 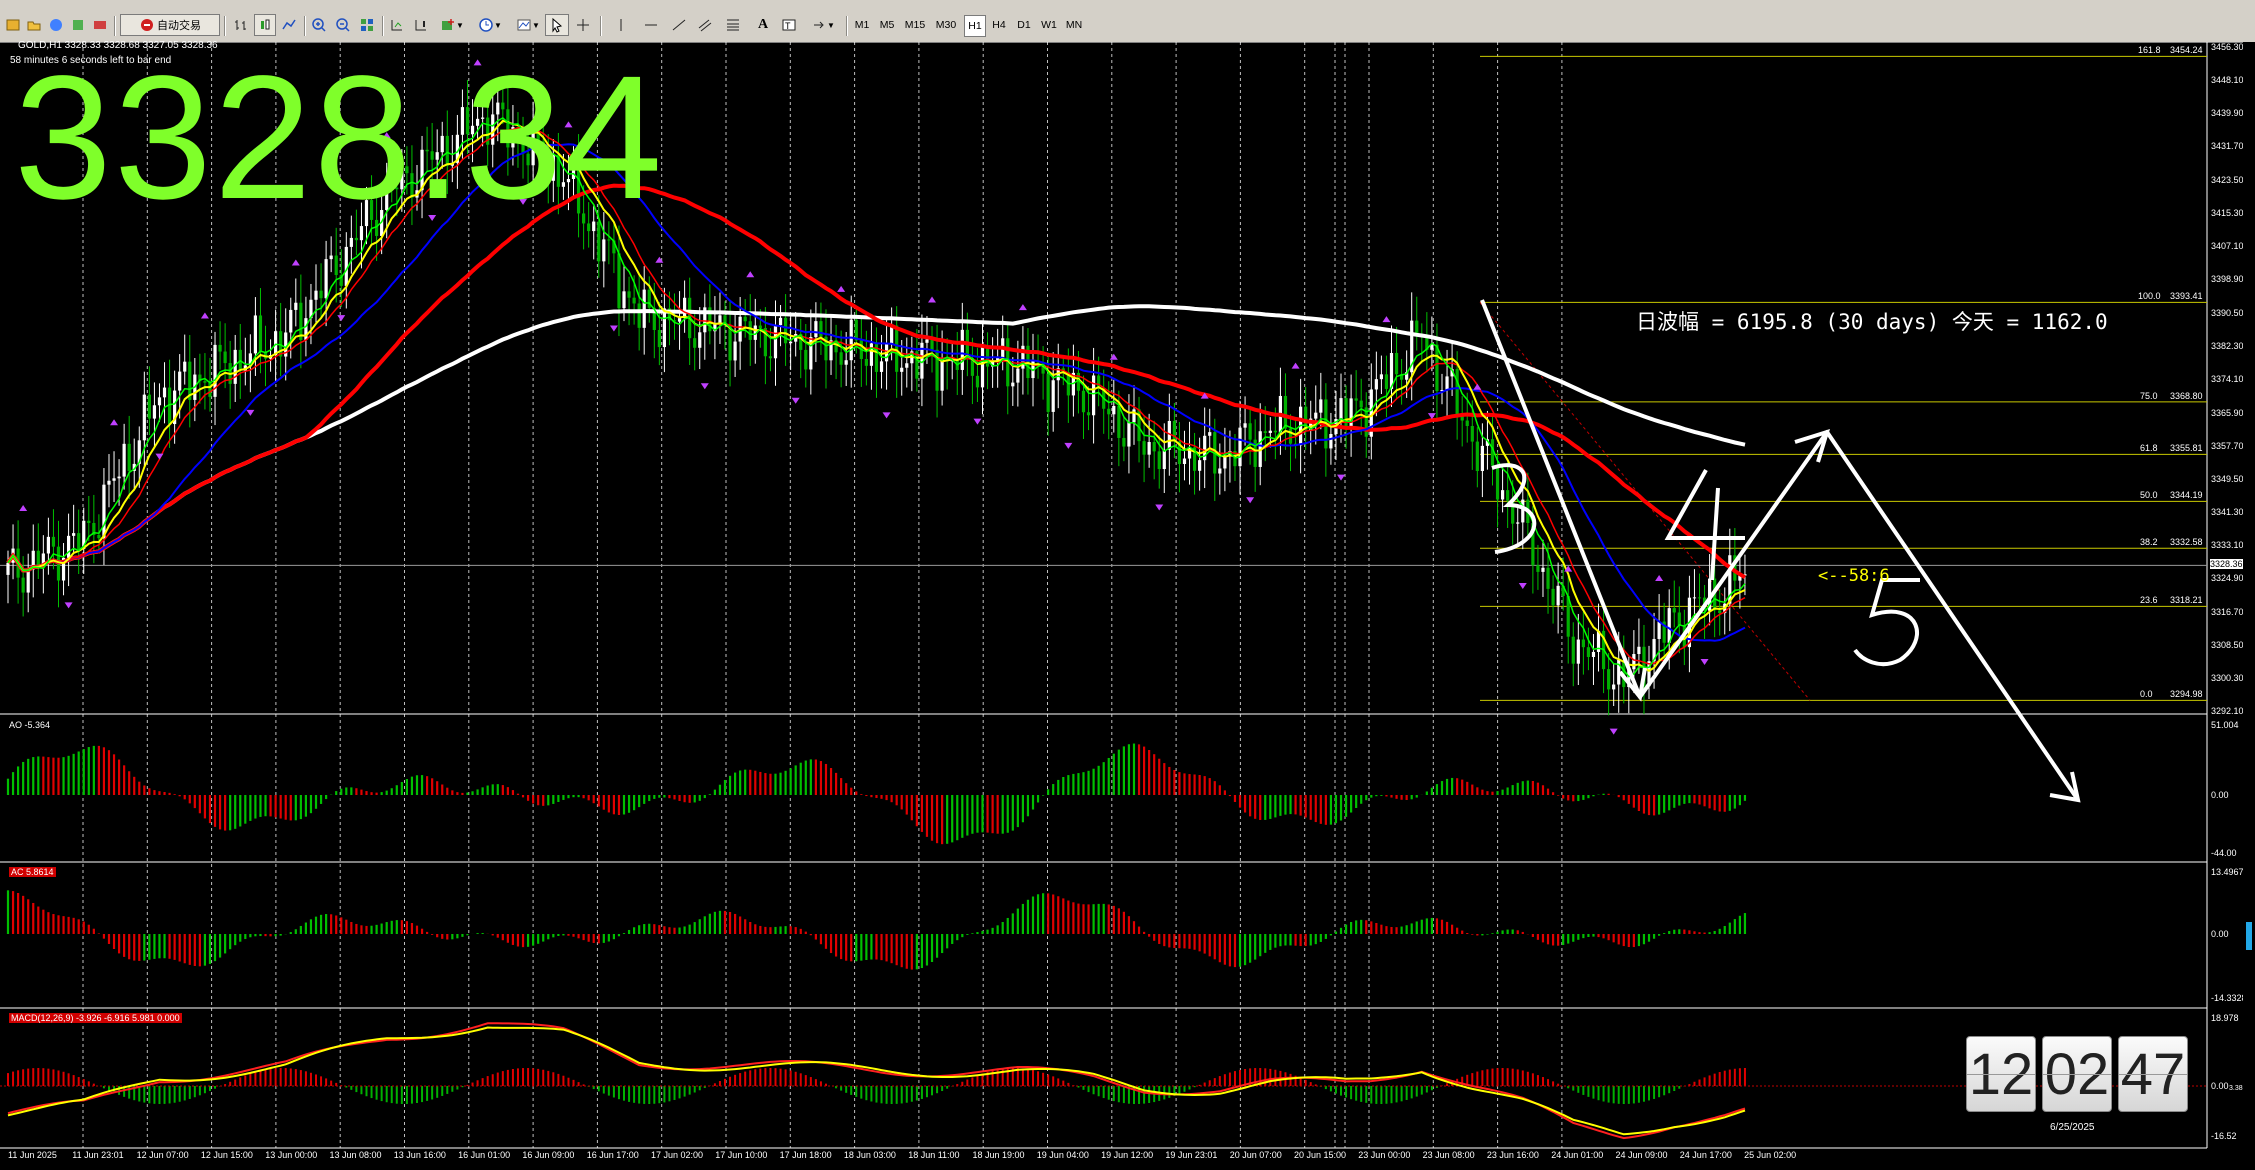 What do you see at coordinates (490, 25) in the screenshot?
I see `periods-dropdown: ▼` at bounding box center [490, 25].